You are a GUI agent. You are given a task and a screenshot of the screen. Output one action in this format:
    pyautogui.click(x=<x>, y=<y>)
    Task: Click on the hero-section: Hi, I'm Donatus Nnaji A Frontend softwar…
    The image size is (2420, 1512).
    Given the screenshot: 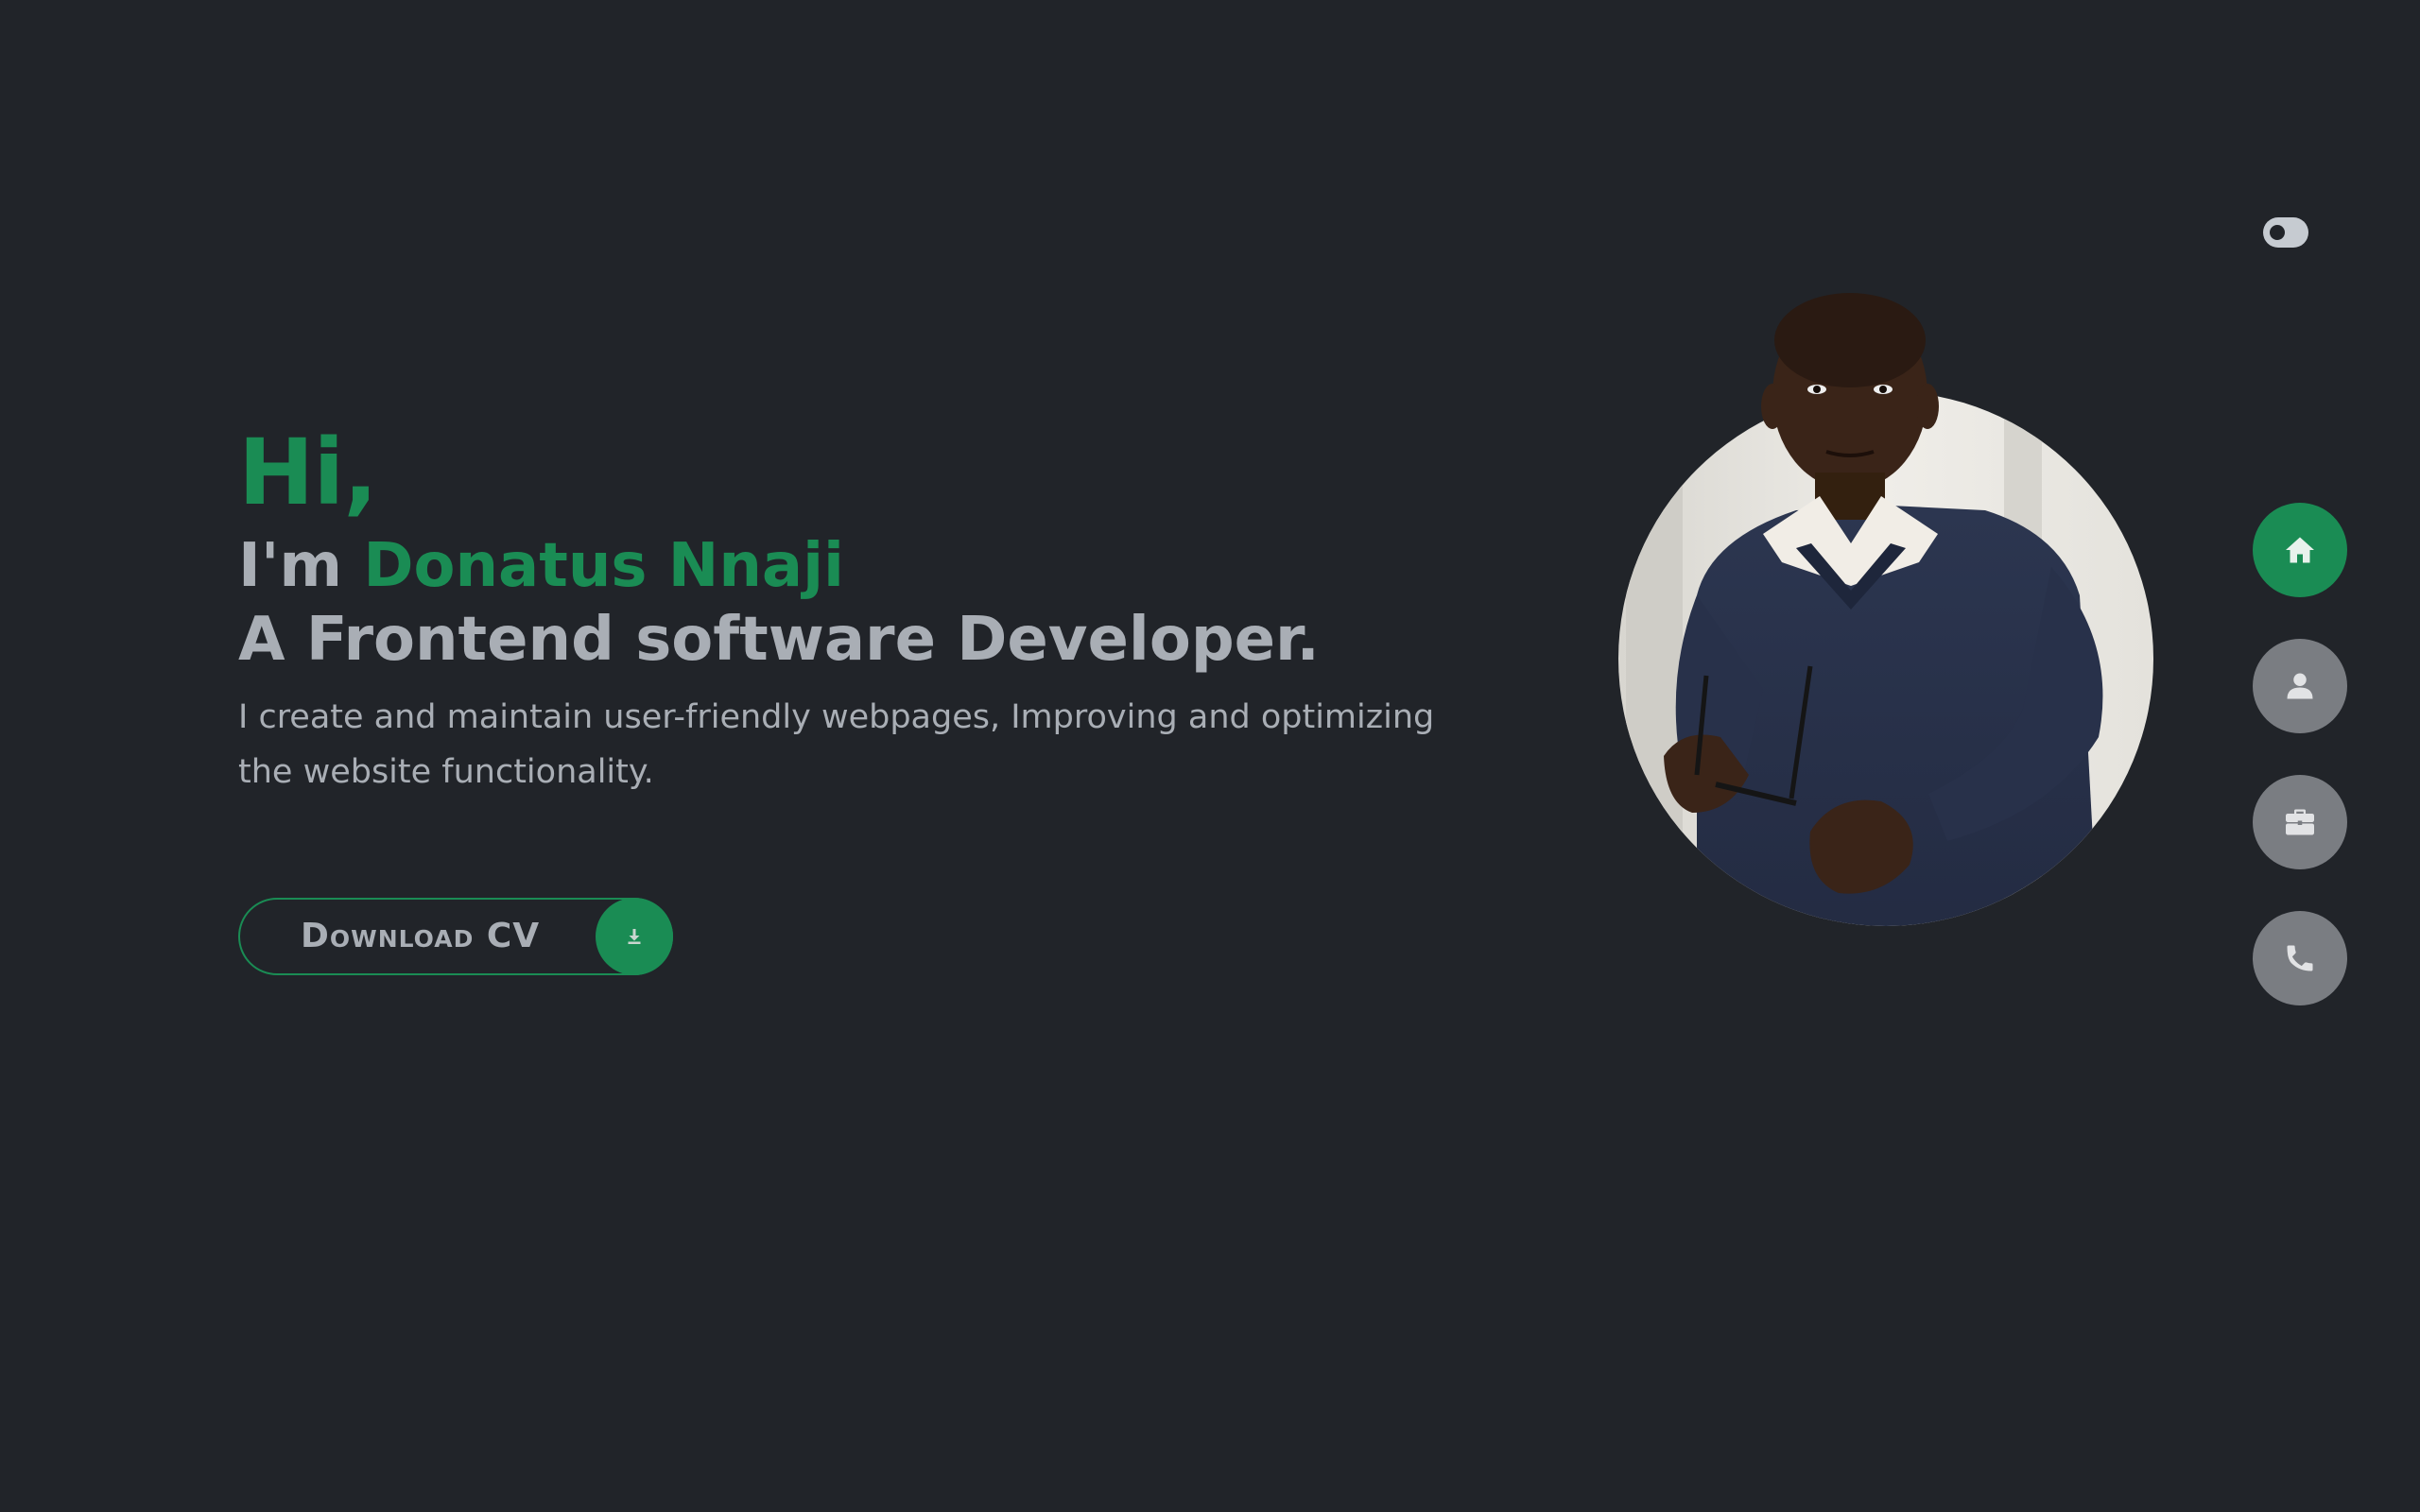 What is the action you would take?
    pyautogui.click(x=909, y=607)
    